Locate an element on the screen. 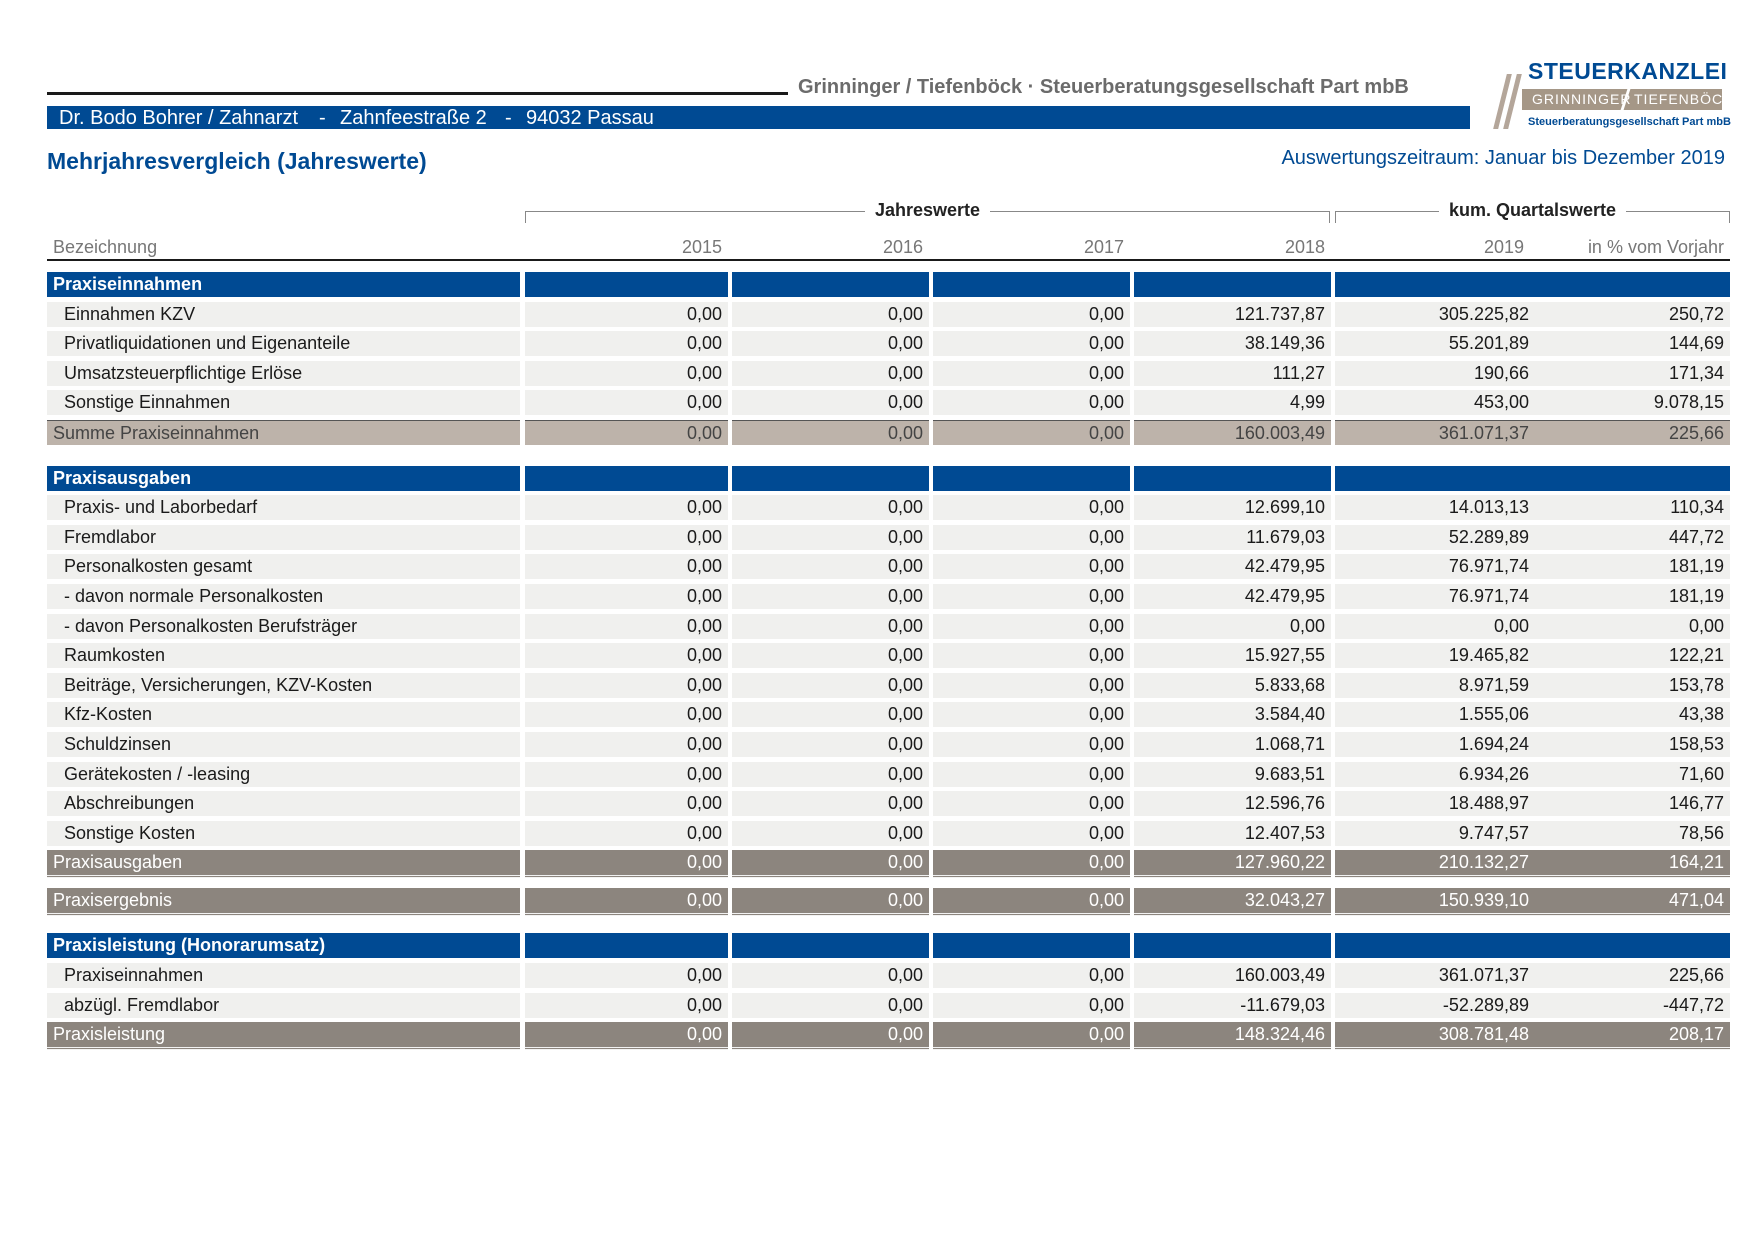 This screenshot has width=1754, height=1240. value-cell: 121.737,87 is located at coordinates (1232, 314).